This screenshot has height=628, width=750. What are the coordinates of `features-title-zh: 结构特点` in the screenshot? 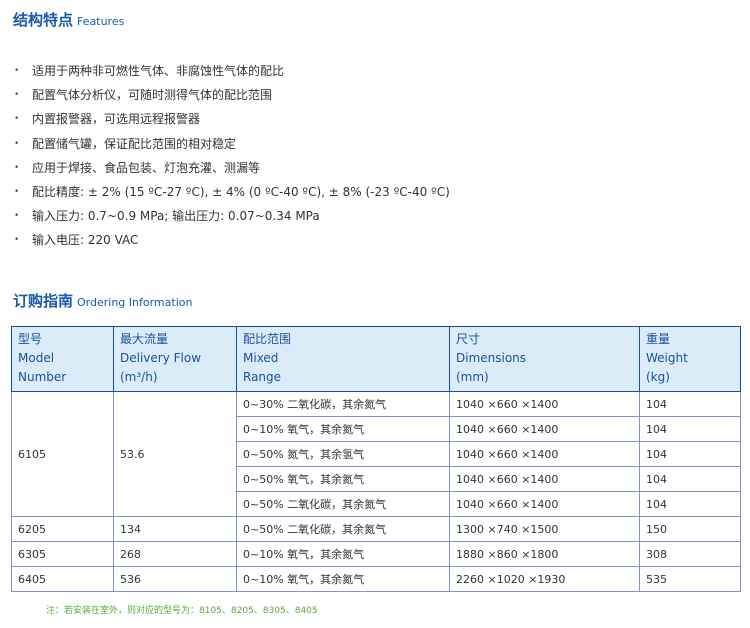 It's located at (43, 20).